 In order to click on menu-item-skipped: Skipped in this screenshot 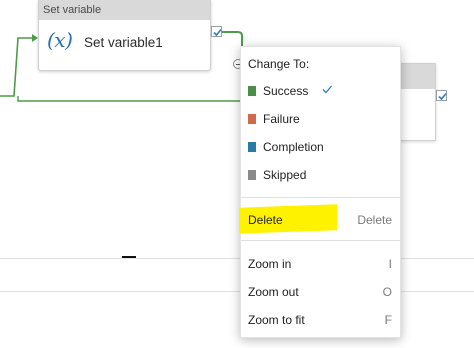, I will do `click(320, 175)`.